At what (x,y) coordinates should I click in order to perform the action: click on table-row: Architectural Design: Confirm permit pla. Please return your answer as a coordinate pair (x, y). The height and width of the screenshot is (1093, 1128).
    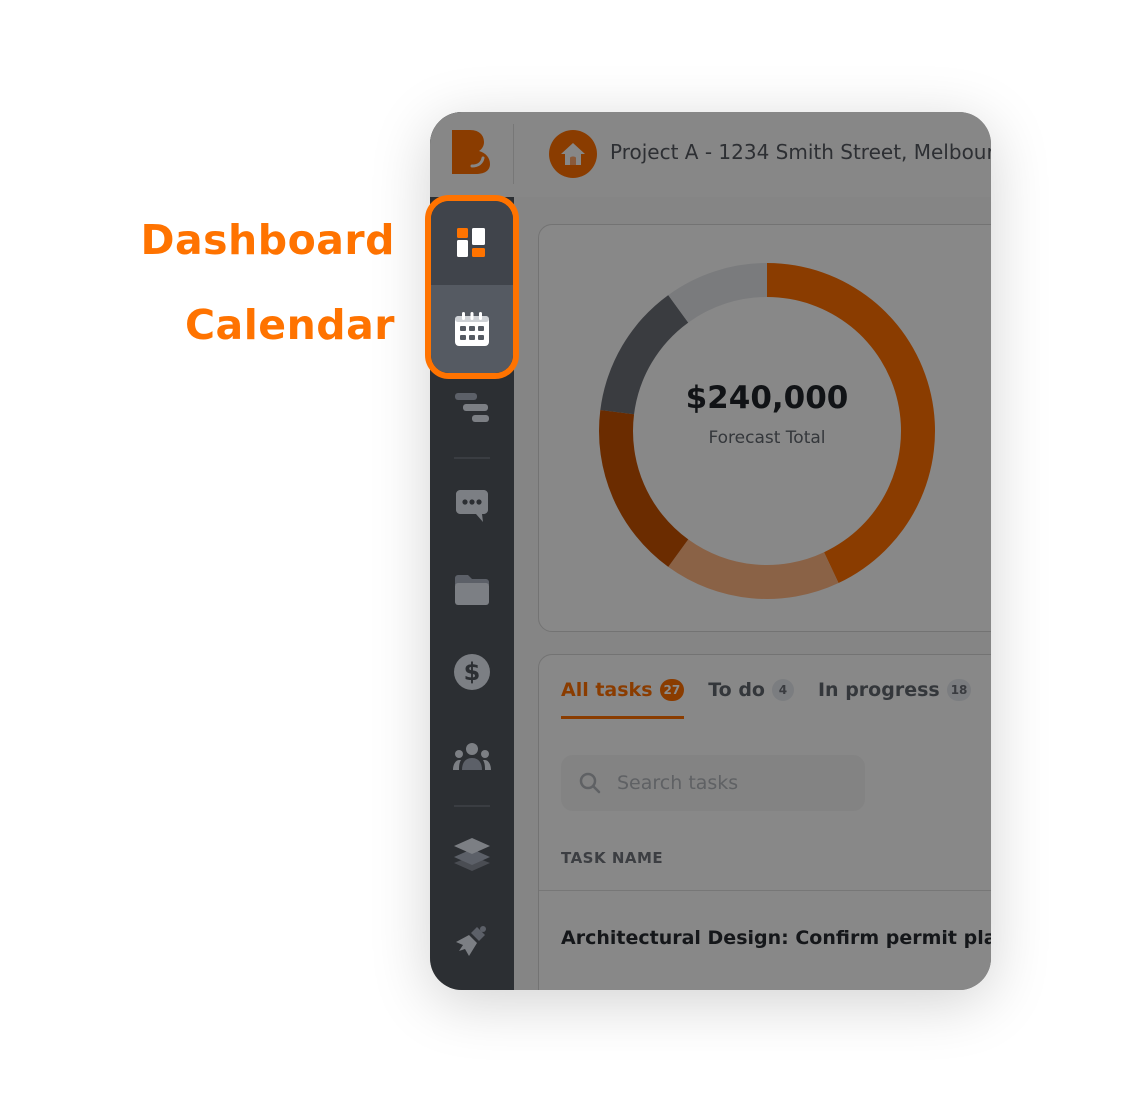
    Looking at the image, I should click on (776, 938).